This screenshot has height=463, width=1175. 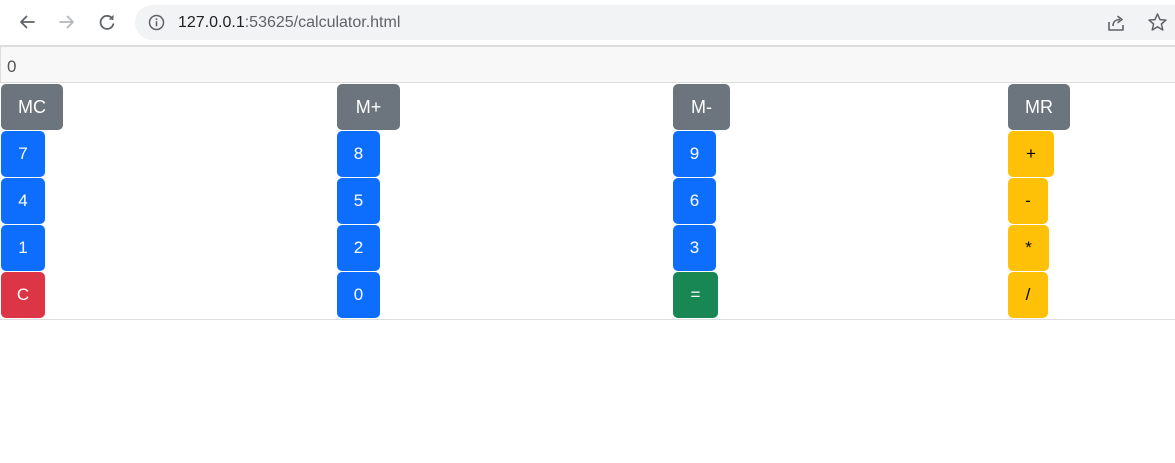 What do you see at coordinates (1031, 154) in the screenshot?
I see `add-button: +` at bounding box center [1031, 154].